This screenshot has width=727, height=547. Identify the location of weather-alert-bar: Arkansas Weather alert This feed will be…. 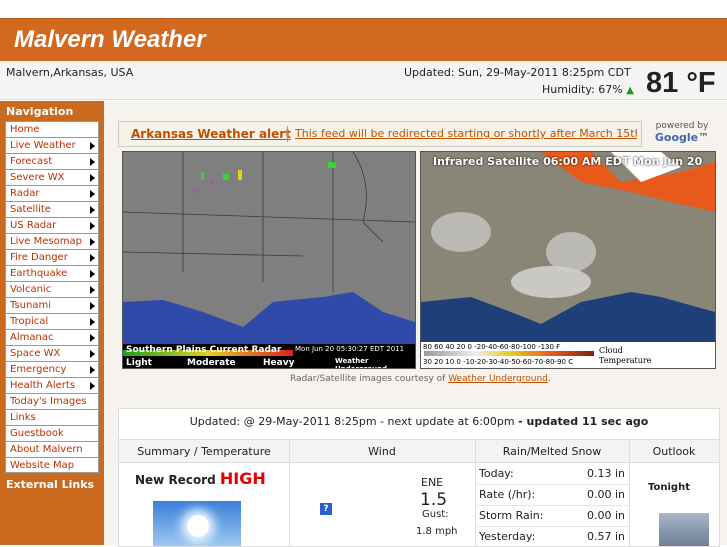
(380, 134).